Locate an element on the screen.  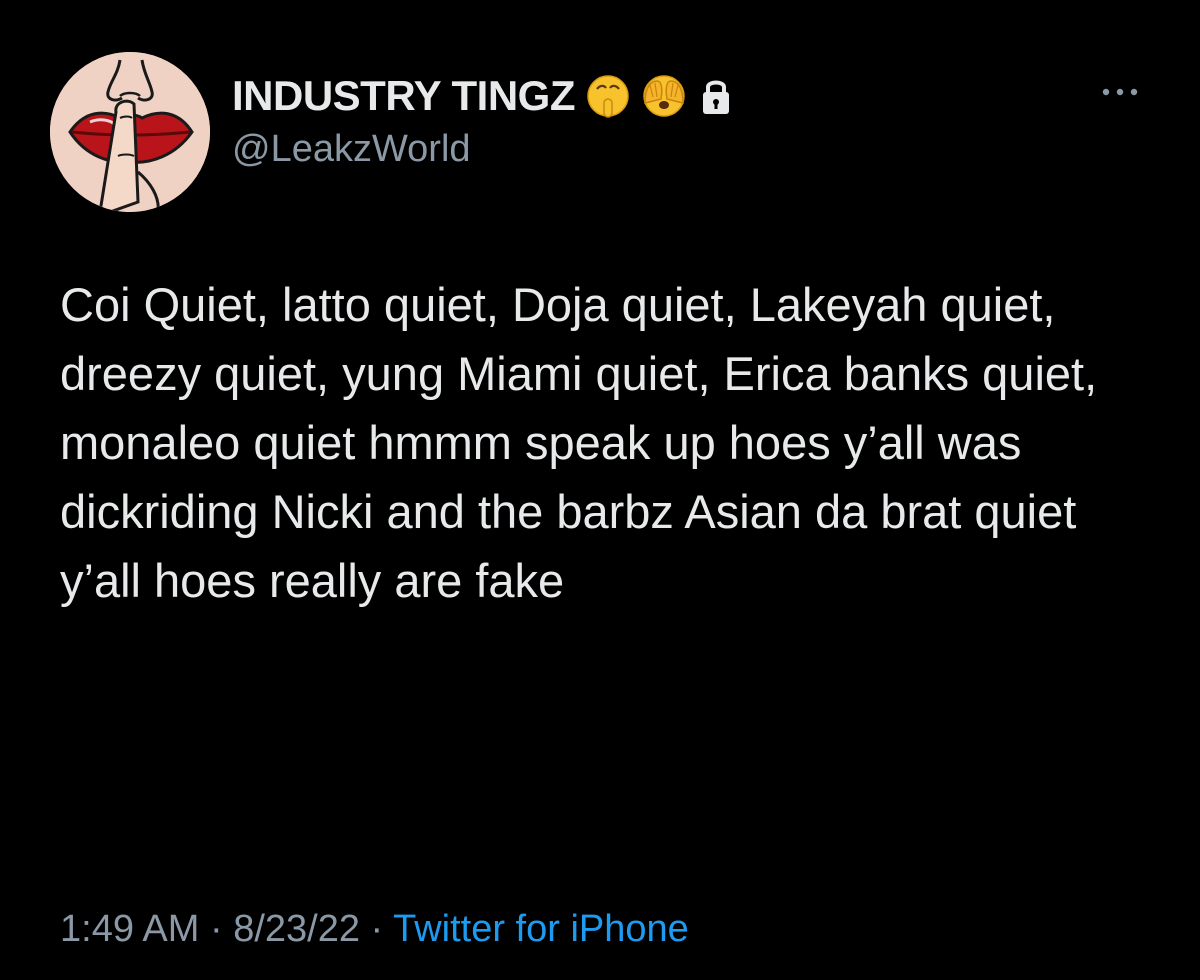
avatar is located at coordinates (130, 132).